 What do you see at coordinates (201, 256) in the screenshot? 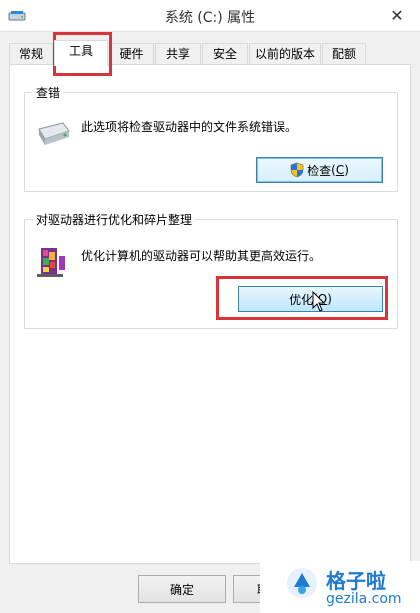
I see `optimize-description: 优化计算机的驱动器可以帮助其更高效运行。` at bounding box center [201, 256].